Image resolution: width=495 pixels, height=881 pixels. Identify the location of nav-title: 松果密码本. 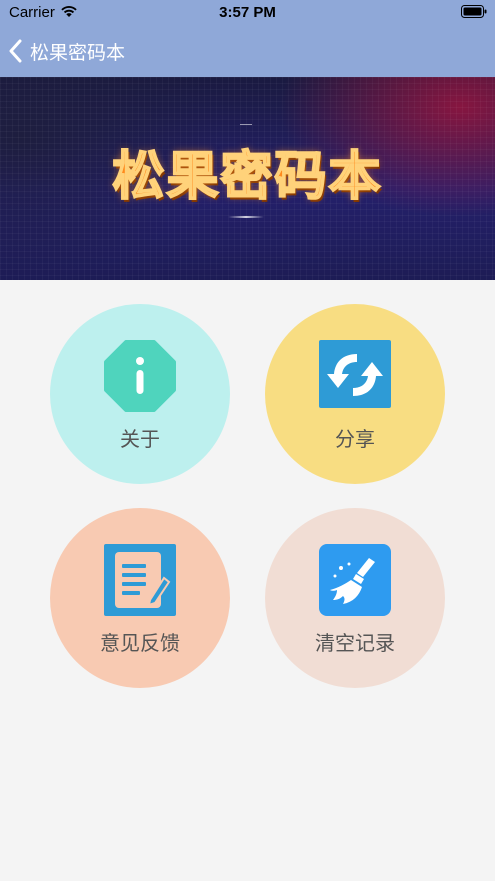
(78, 52).